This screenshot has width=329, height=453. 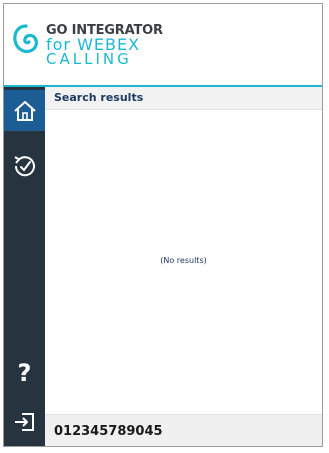 I want to click on sidebar-item-history, so click(x=24, y=165).